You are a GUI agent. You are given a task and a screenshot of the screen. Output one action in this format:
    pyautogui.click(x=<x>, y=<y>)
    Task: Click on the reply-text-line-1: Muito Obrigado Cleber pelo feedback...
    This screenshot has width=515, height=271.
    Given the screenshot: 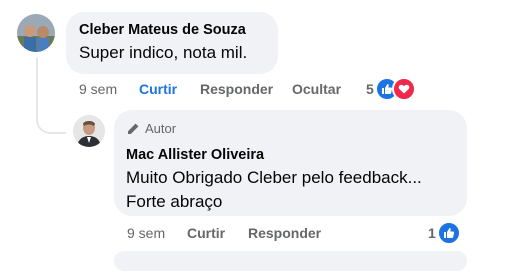 What is the action you would take?
    pyautogui.click(x=274, y=177)
    